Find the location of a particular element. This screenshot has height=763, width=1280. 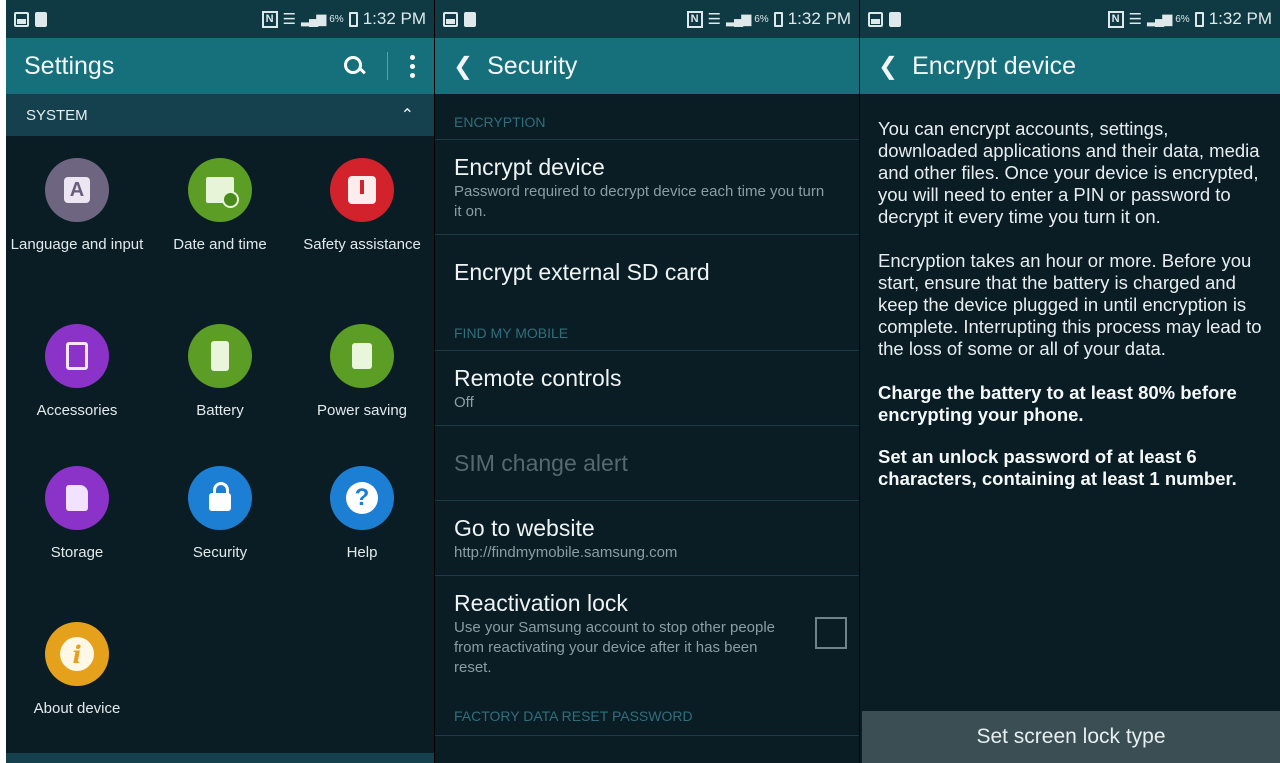

settings-item-label: Battery is located at coordinates (220, 410).